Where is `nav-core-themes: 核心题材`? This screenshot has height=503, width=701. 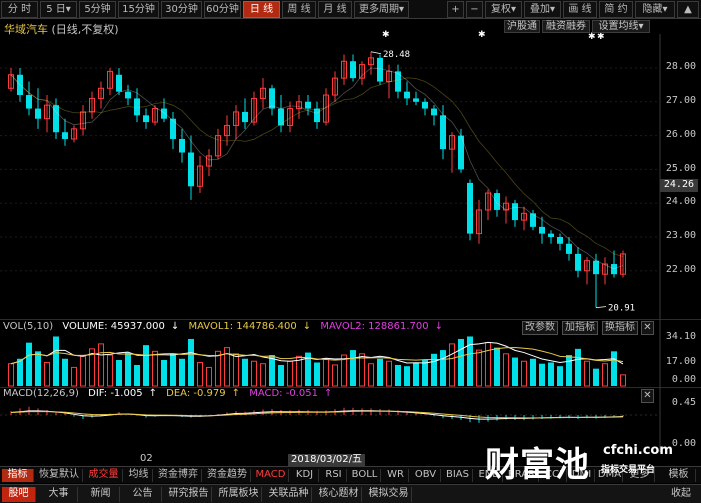
nav-core-themes: 核心题材 is located at coordinates (339, 494).